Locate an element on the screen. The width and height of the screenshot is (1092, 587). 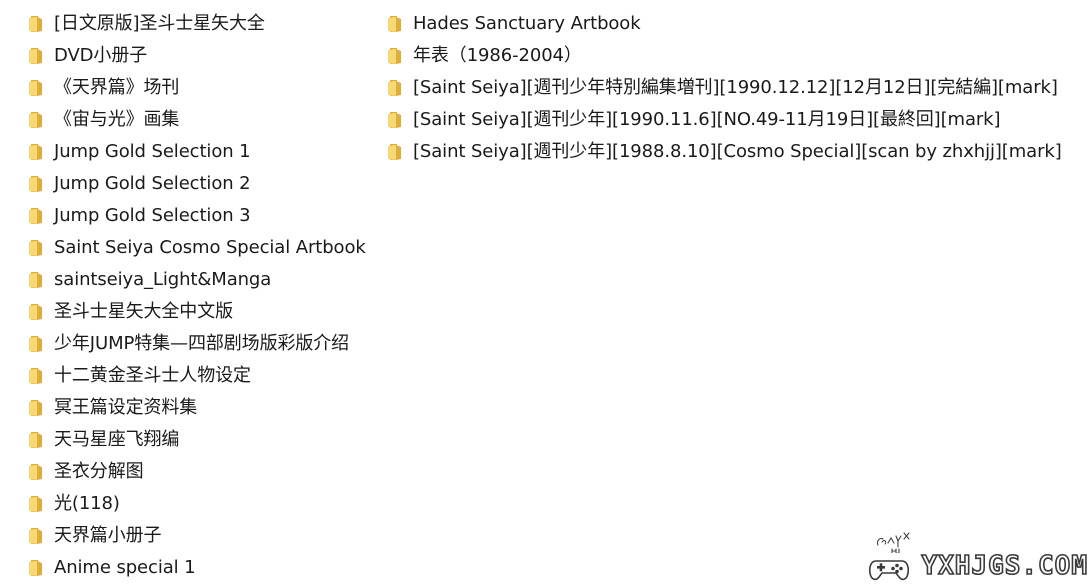
folder-item: Saint Seiya Cosmo Special Artbook is located at coordinates (197, 248).